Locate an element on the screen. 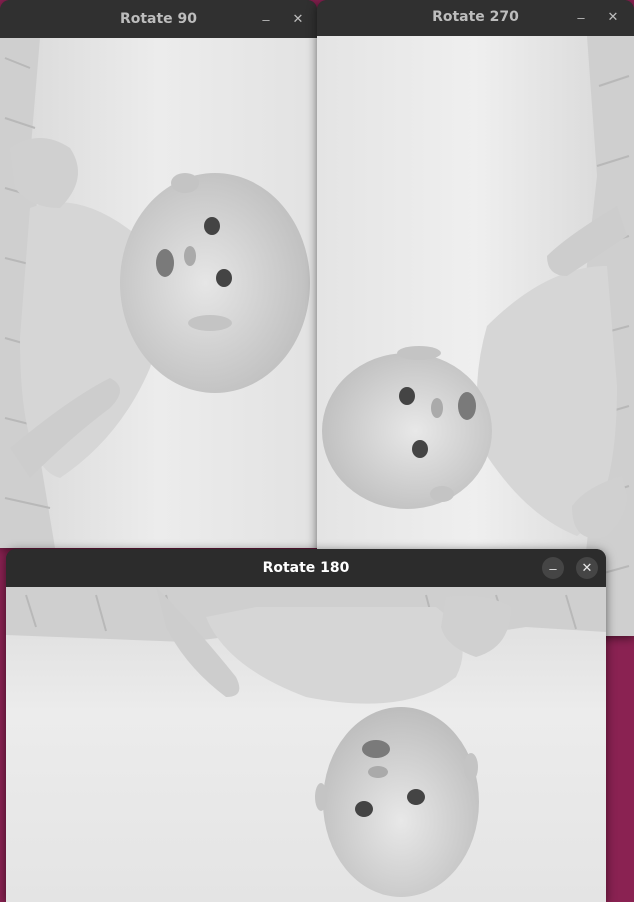  titlebar: Rotate 90 – ✕ is located at coordinates (158, 19).